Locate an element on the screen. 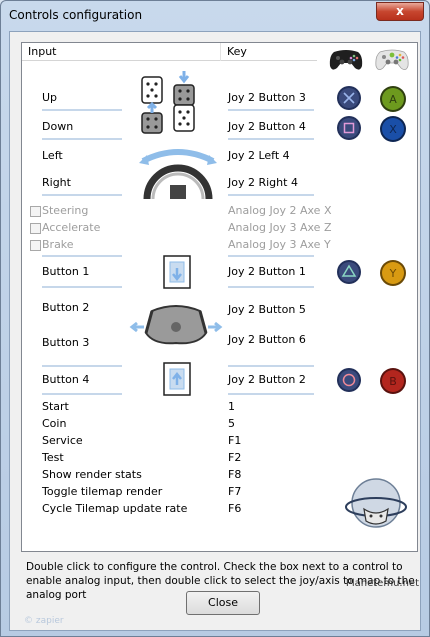  input-label-test: Test is located at coordinates (53, 457).